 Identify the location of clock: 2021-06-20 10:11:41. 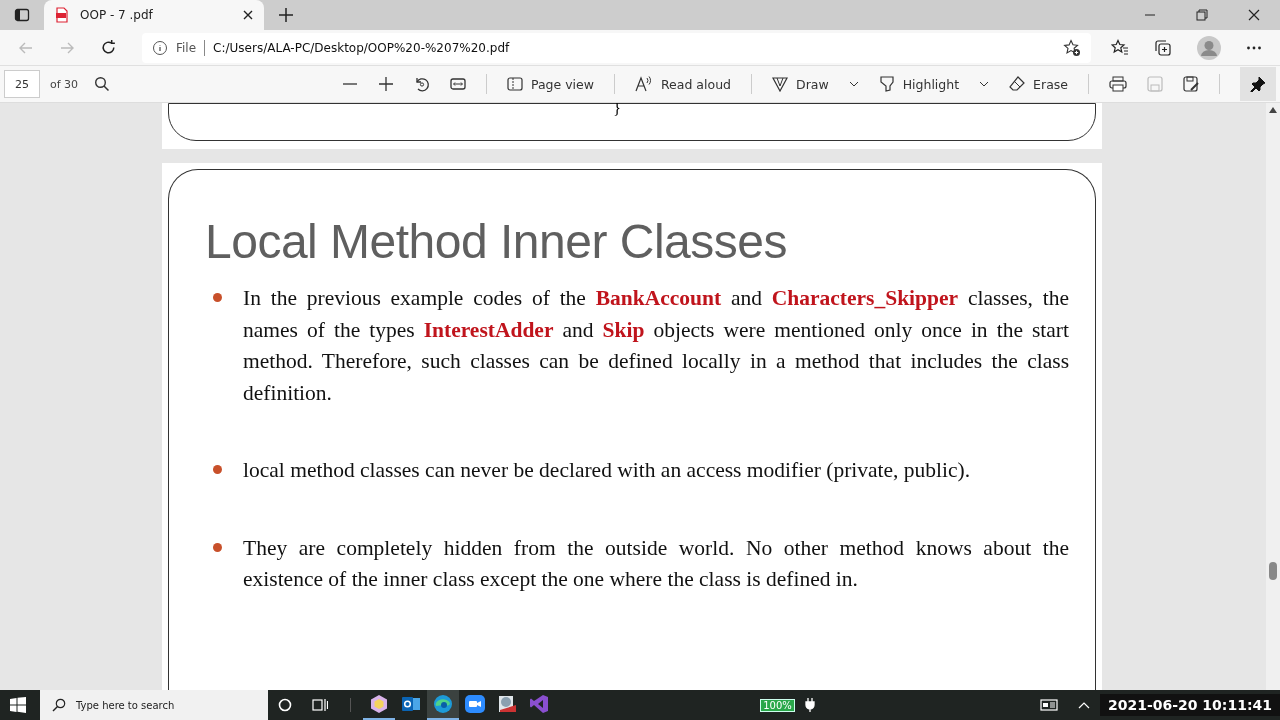
(1189, 705).